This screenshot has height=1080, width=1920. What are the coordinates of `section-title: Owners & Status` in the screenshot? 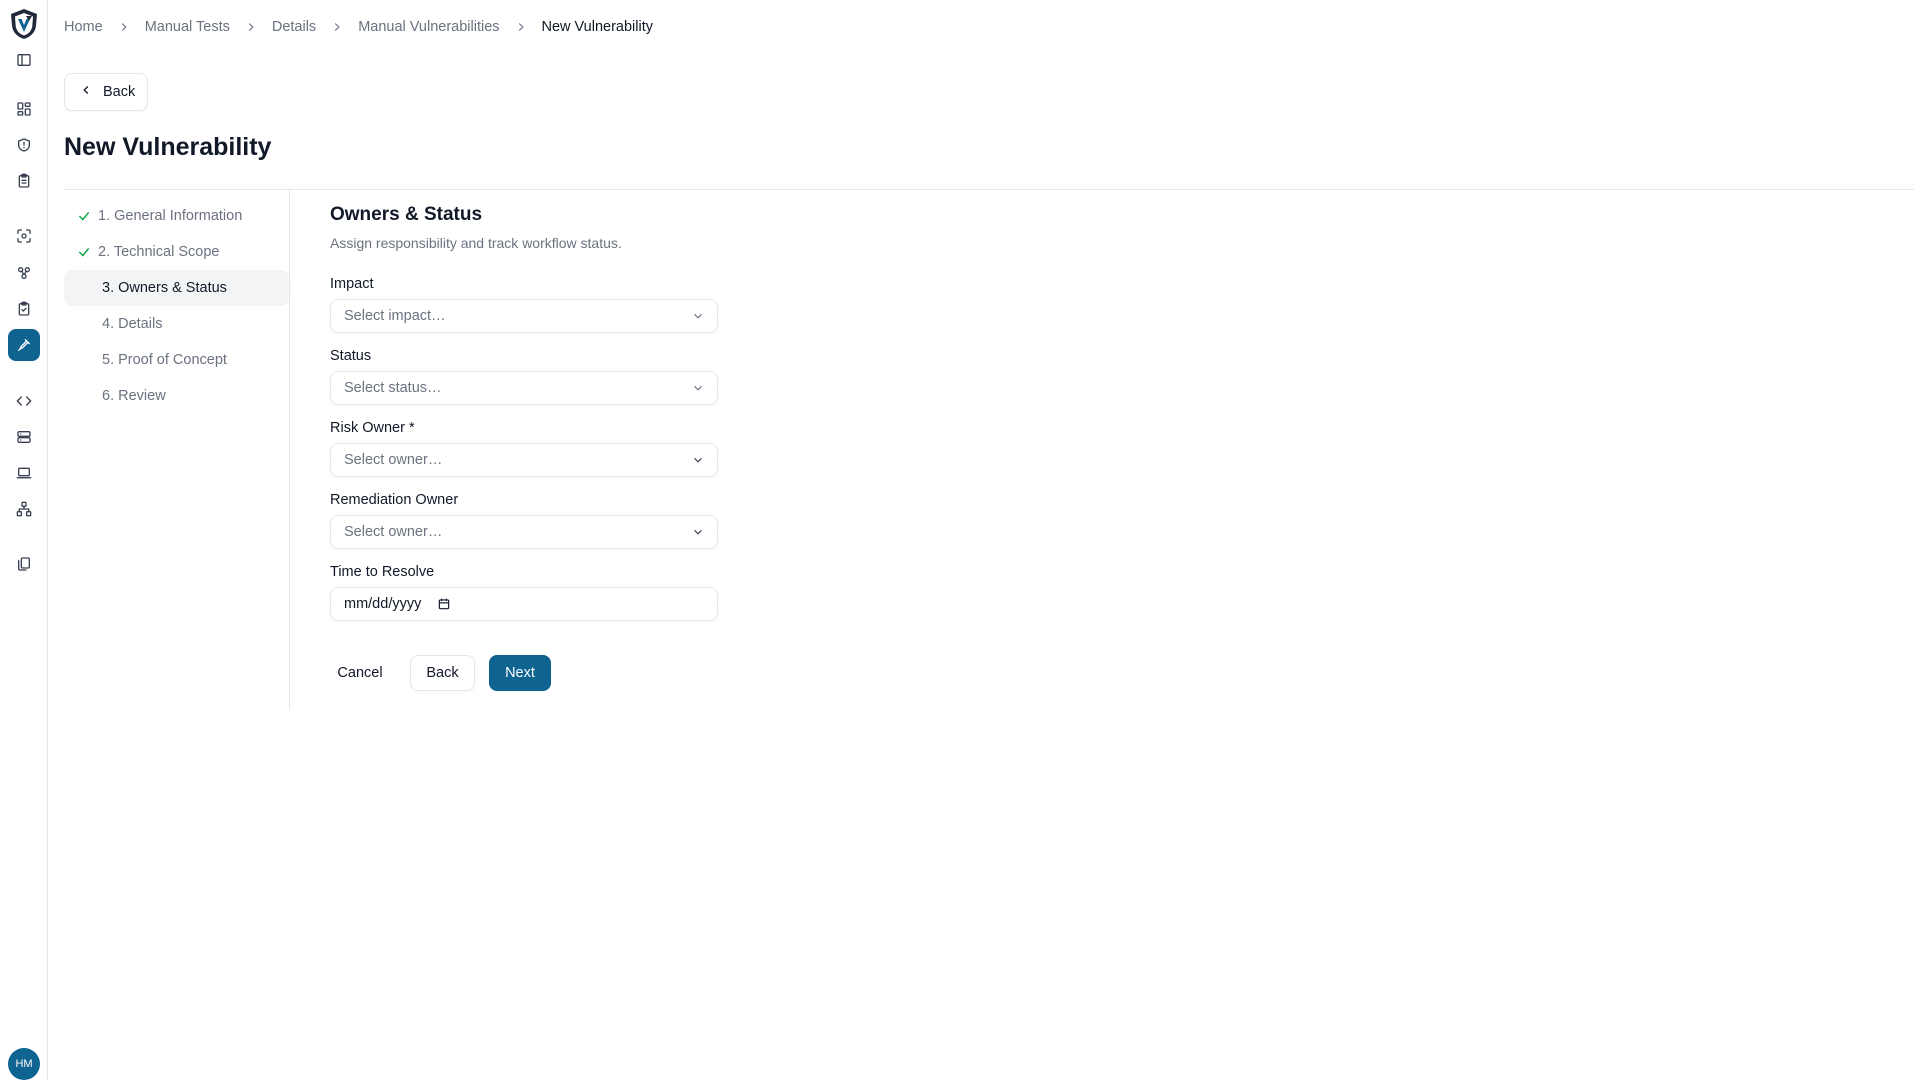 It's located at (406, 214).